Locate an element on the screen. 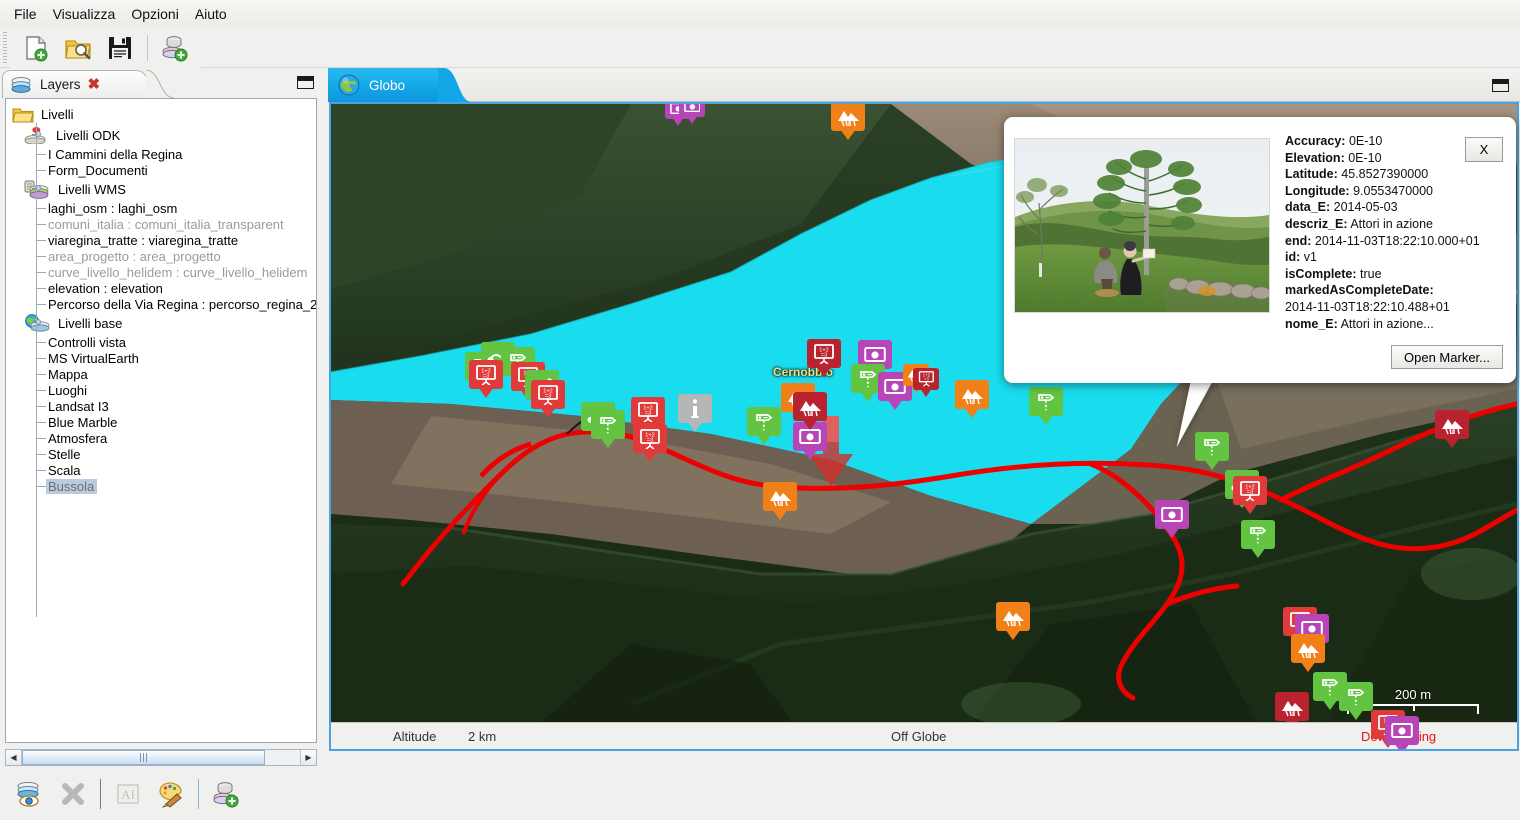 This screenshot has height=820, width=1520. tab-globo: Globo is located at coordinates (383, 85).